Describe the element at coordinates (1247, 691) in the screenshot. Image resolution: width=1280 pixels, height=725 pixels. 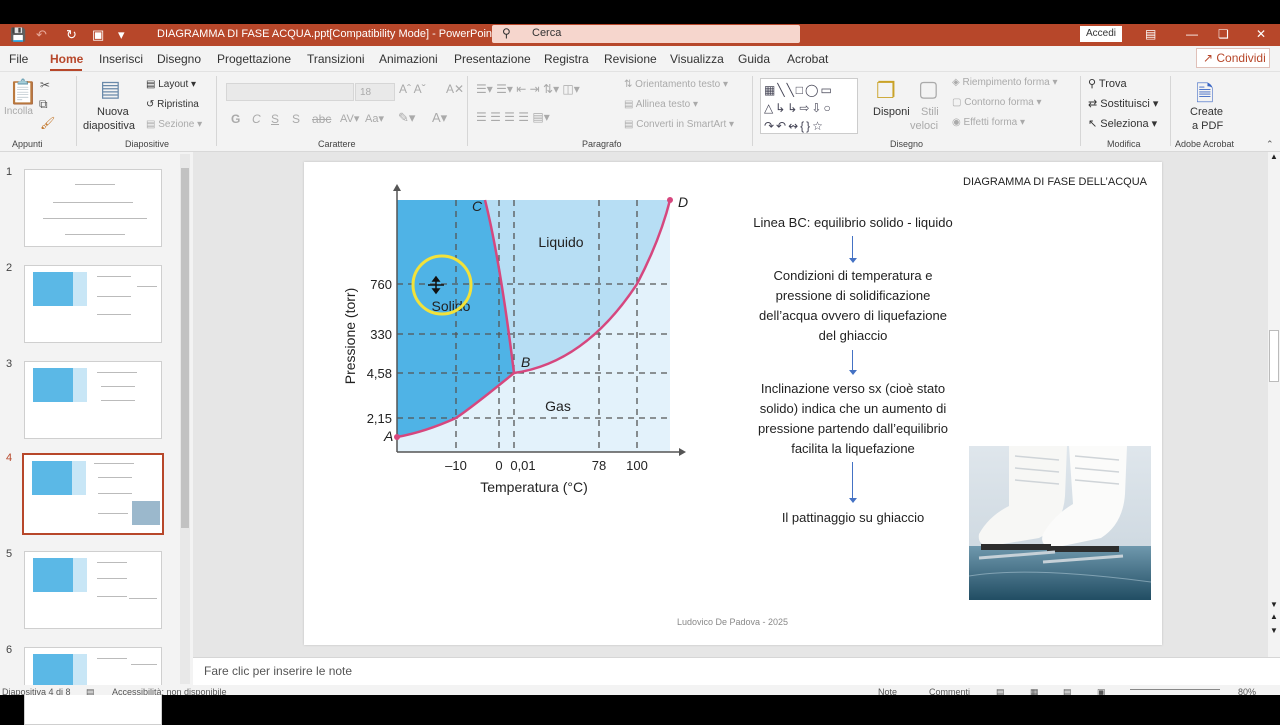
I see `zoom-level: 80%` at that location.